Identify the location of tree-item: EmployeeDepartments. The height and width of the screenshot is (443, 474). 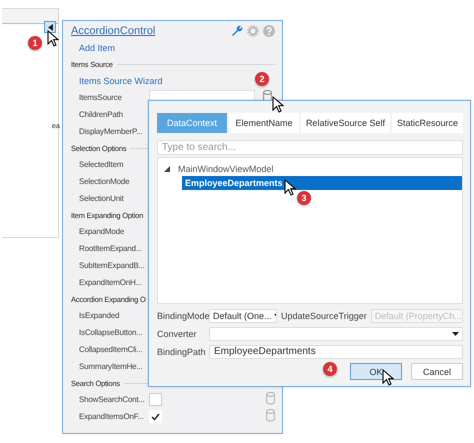
(322, 183).